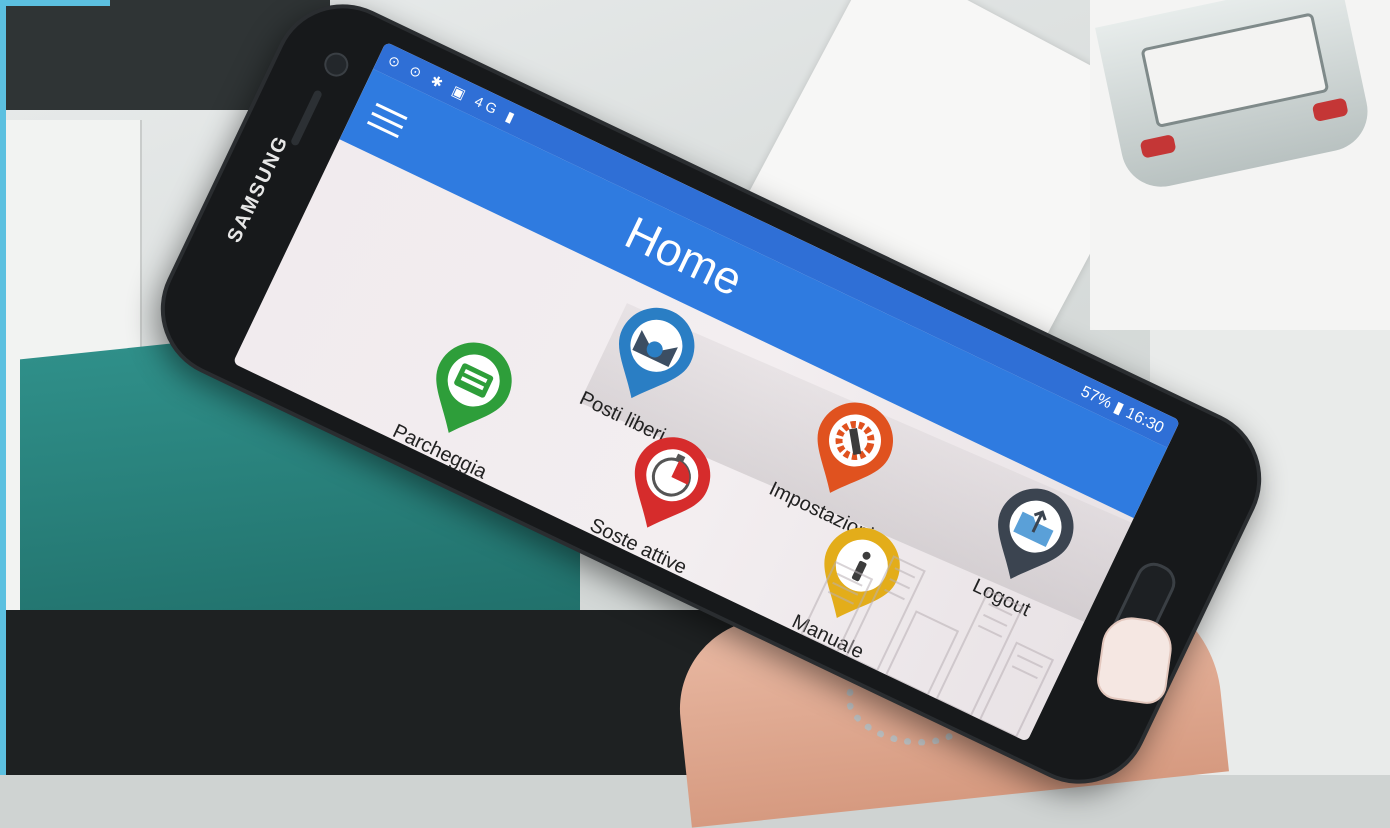 The image size is (1390, 828). I want to click on hamburger-menu-icon, so click(387, 118).